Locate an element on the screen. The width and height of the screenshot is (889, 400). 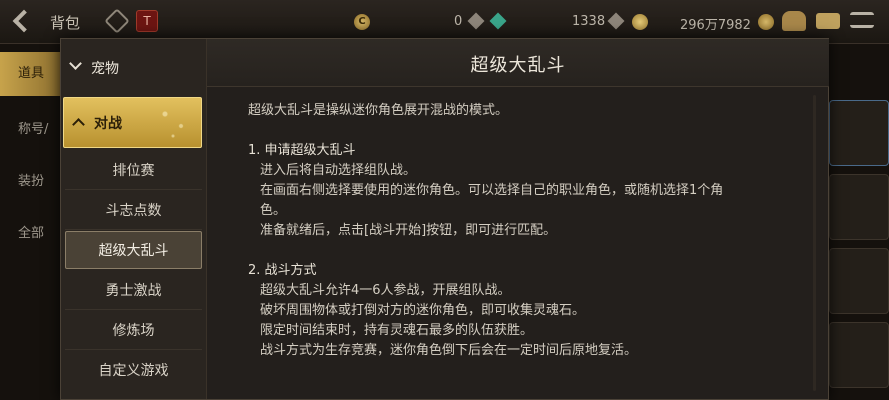
dialog-sidebar: 宠物 对战 排位赛 斗志点数 超级大乱斗 勇士激战 修炼场 自定义游戏 is located at coordinates (134, 219).